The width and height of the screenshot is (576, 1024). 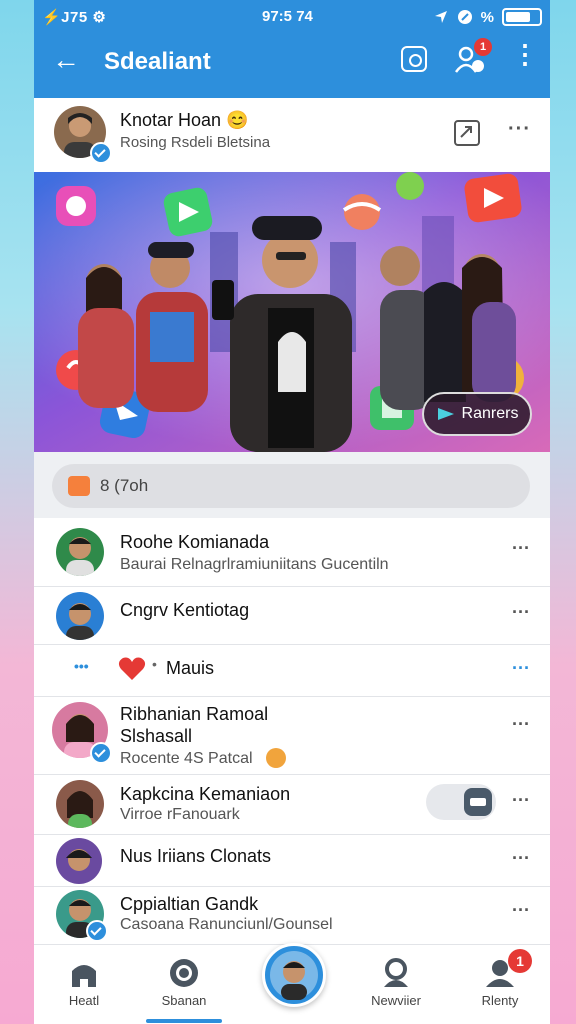 What do you see at coordinates (195, 142) in the screenshot?
I see `profile-subtitle: Rosing Rsdeli Bletsina` at bounding box center [195, 142].